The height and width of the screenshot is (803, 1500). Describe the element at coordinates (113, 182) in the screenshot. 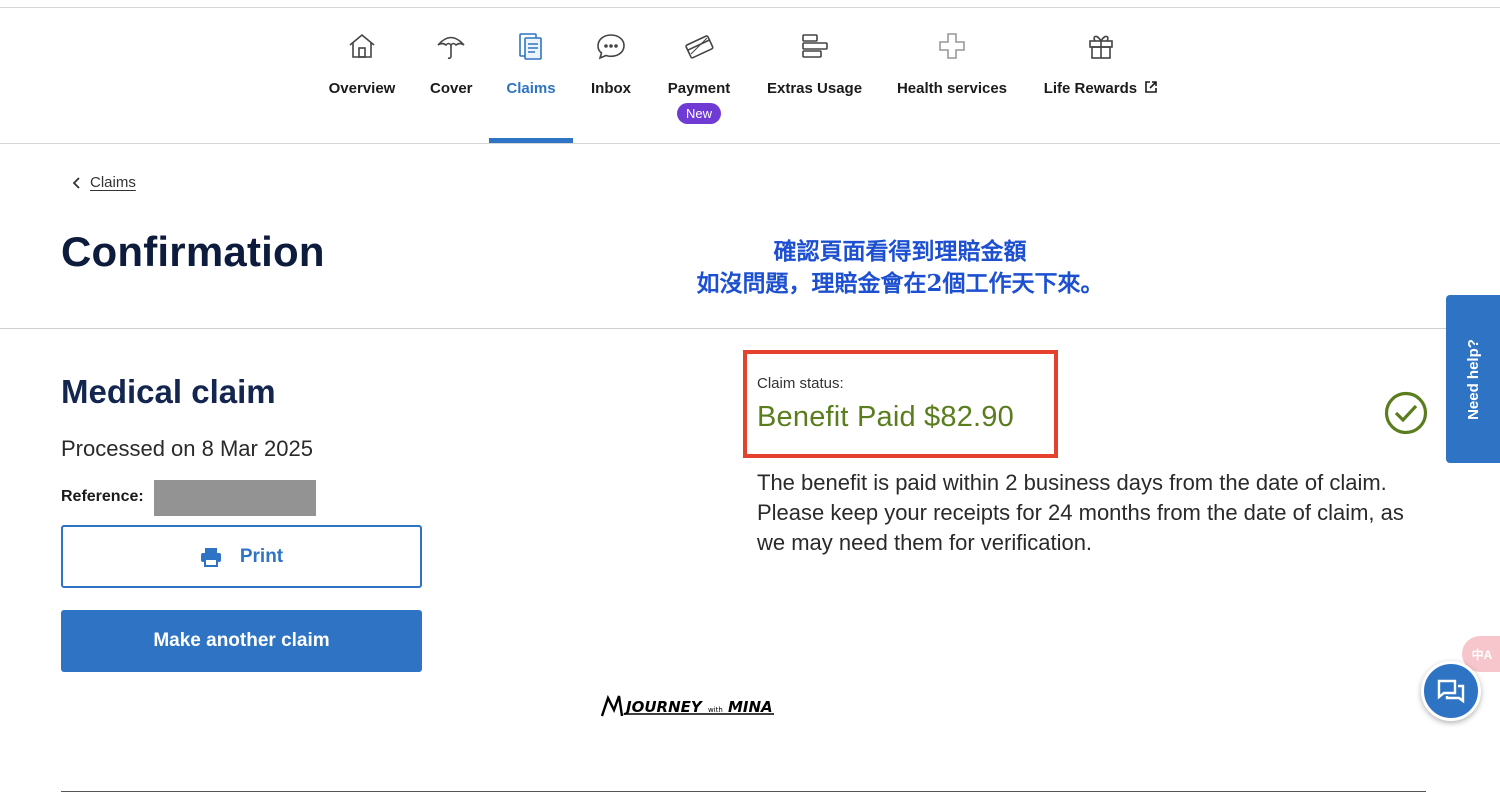

I see `breadcrumb-claims-link: Claims` at that location.